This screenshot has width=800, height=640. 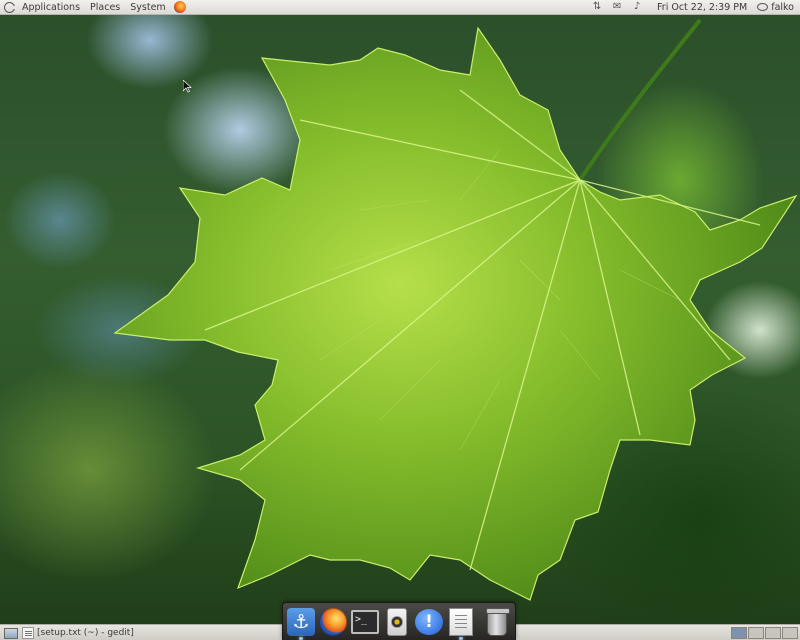 I want to click on system-menu: System, so click(x=147, y=7).